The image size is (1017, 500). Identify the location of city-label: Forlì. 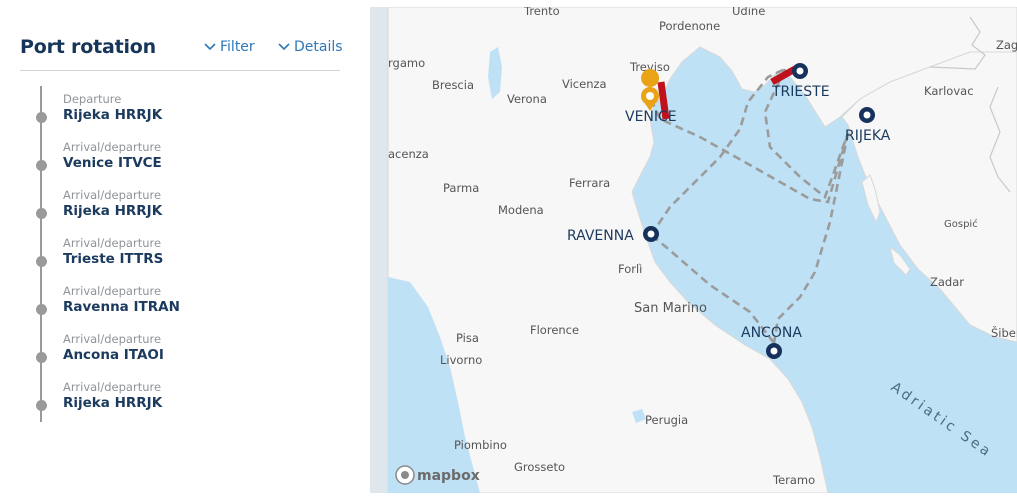
(630, 269).